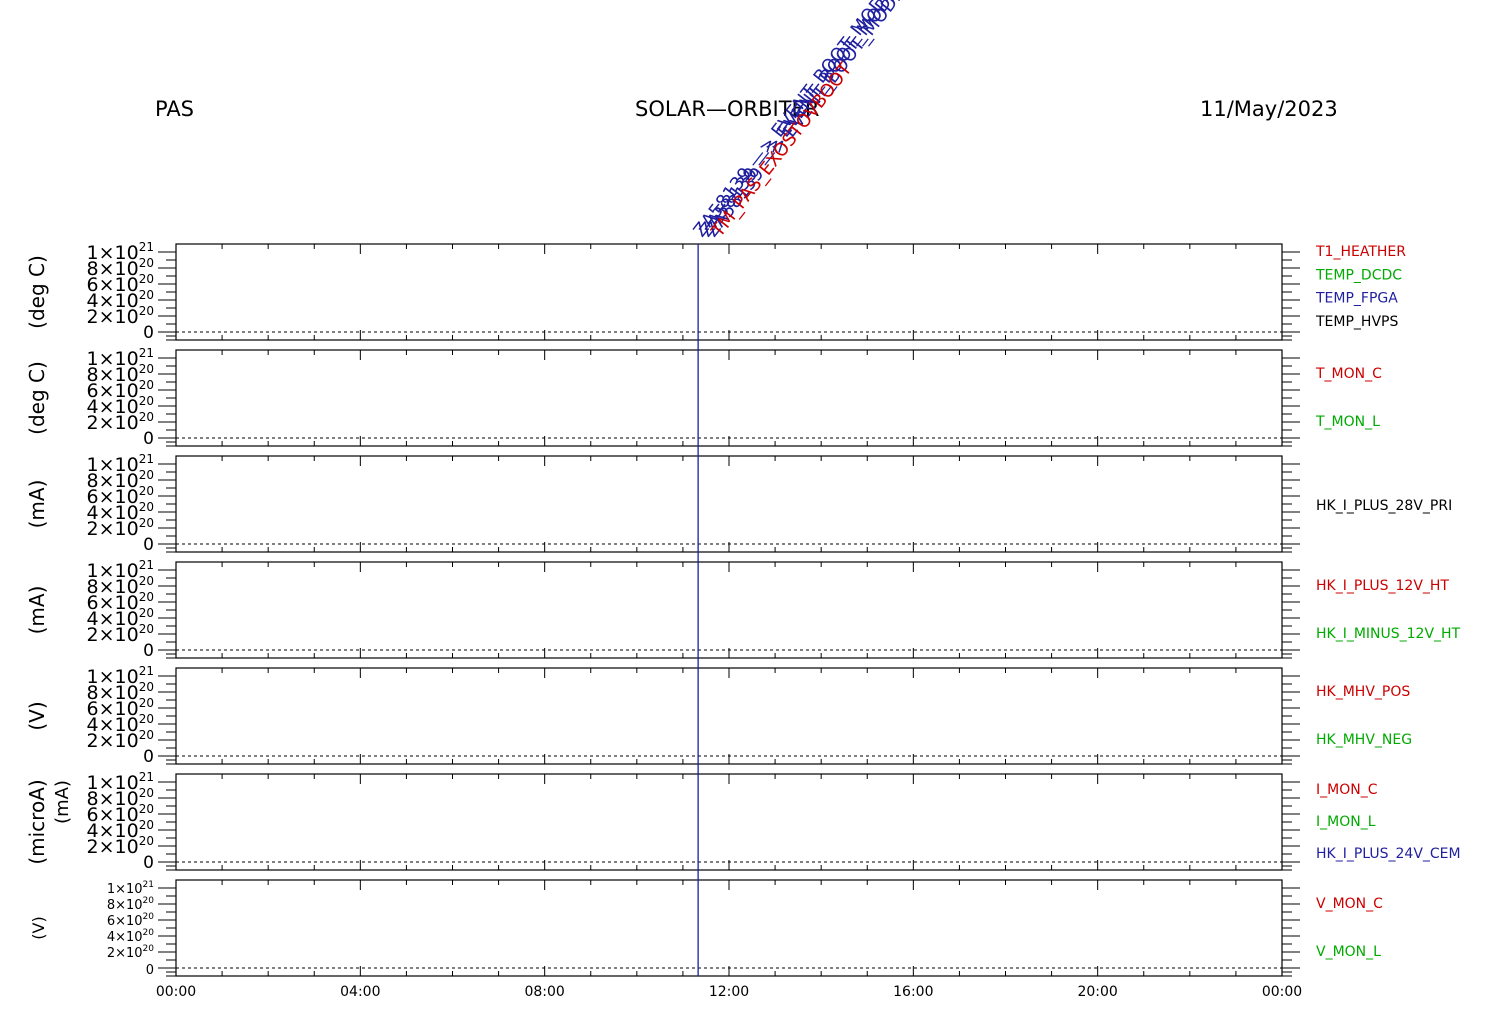 This screenshot has width=1512, height=1025. I want to click on series-label-t-mon-c: T_MON_C, so click(1348, 374).